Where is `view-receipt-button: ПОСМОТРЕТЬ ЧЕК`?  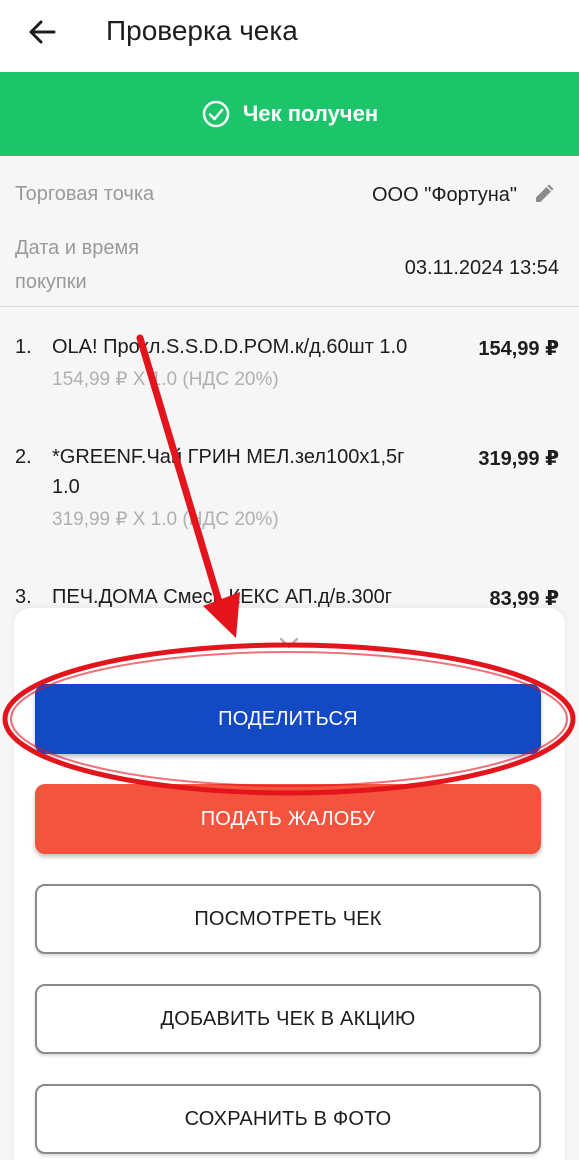
view-receipt-button: ПОСМОТРЕТЬ ЧЕК is located at coordinates (288, 919).